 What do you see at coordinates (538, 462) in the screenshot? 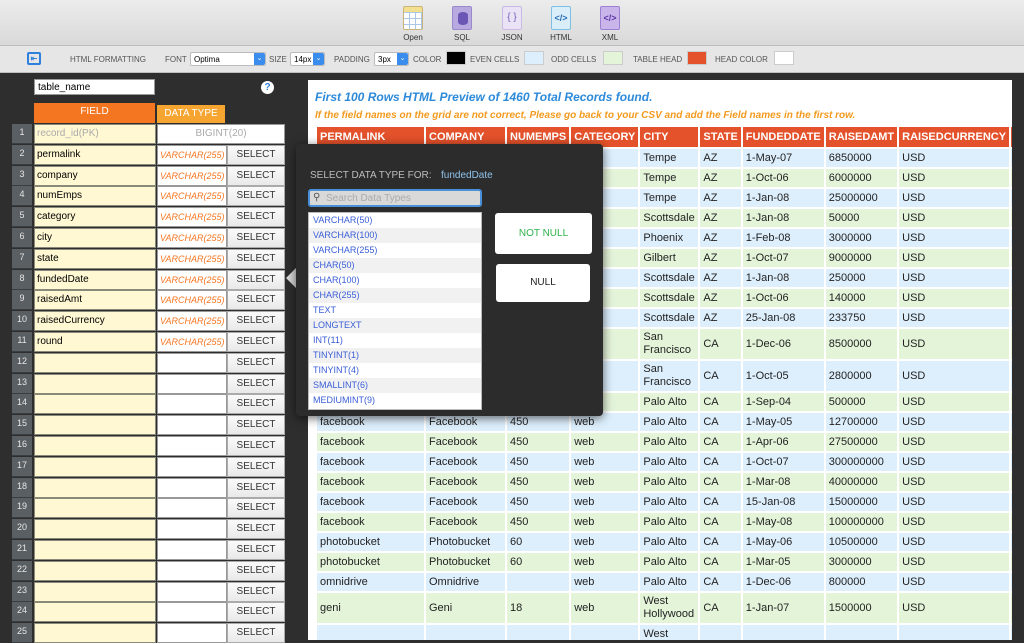
I see `preview-cell: 450` at bounding box center [538, 462].